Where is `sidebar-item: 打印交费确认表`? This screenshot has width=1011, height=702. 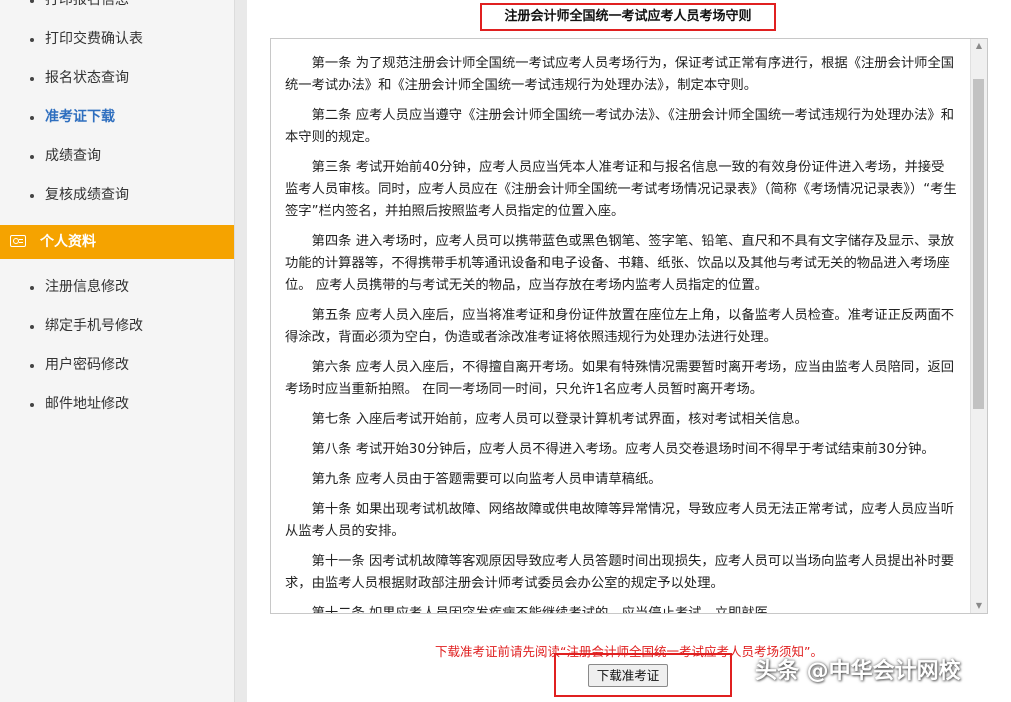 sidebar-item: 打印交费确认表 is located at coordinates (117, 39).